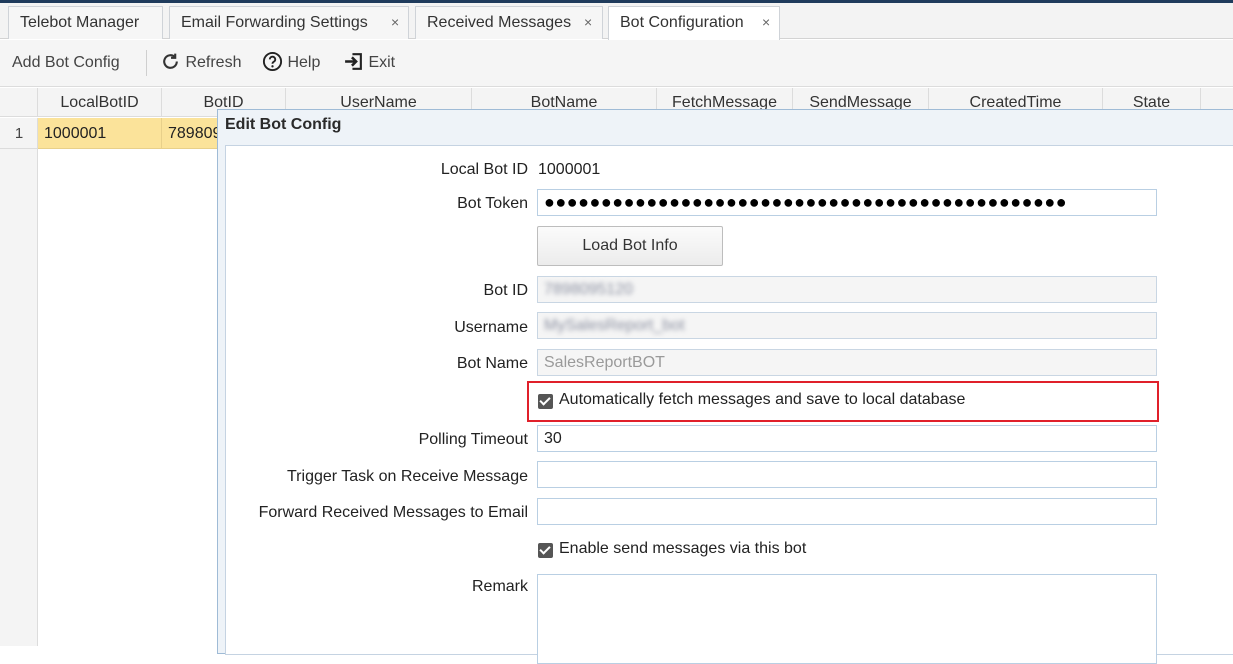 The height and width of the screenshot is (664, 1233). What do you see at coordinates (492, 363) in the screenshot?
I see `bot-name-label: Bot Name` at bounding box center [492, 363].